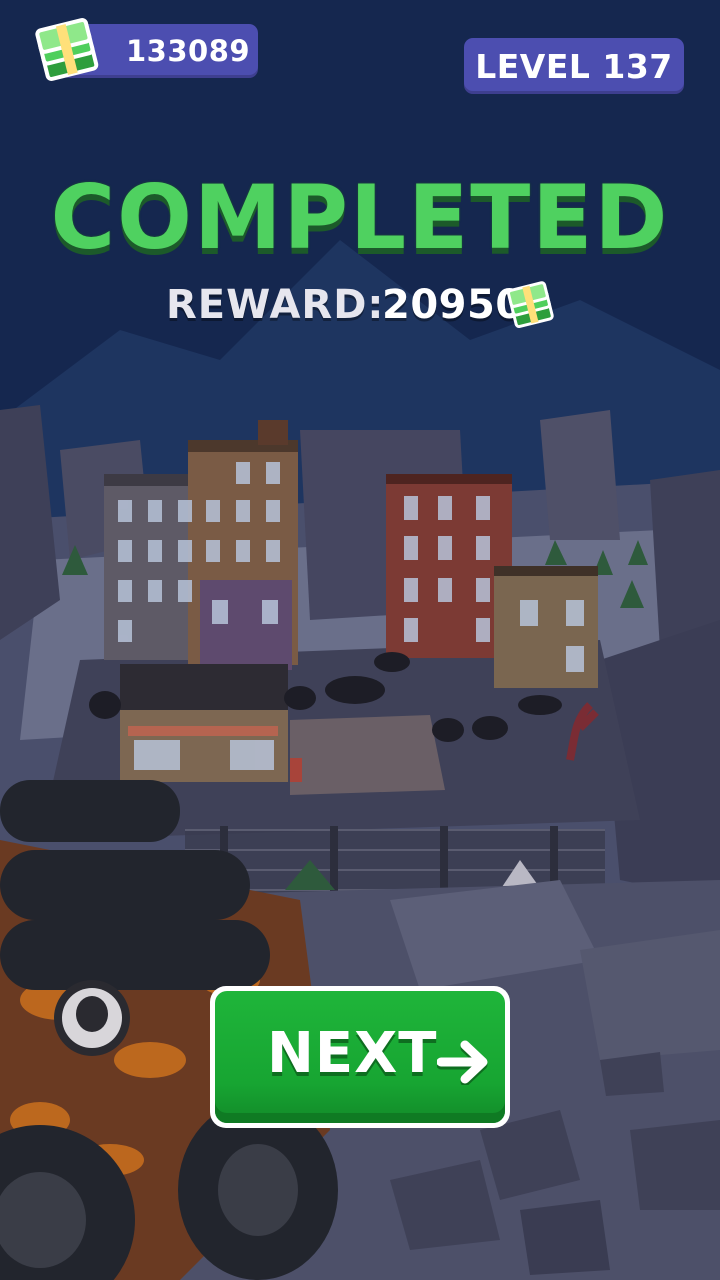 Image resolution: width=720 pixels, height=1280 pixels. Describe the element at coordinates (462, 1062) in the screenshot. I see `arrow-right-icon` at that location.